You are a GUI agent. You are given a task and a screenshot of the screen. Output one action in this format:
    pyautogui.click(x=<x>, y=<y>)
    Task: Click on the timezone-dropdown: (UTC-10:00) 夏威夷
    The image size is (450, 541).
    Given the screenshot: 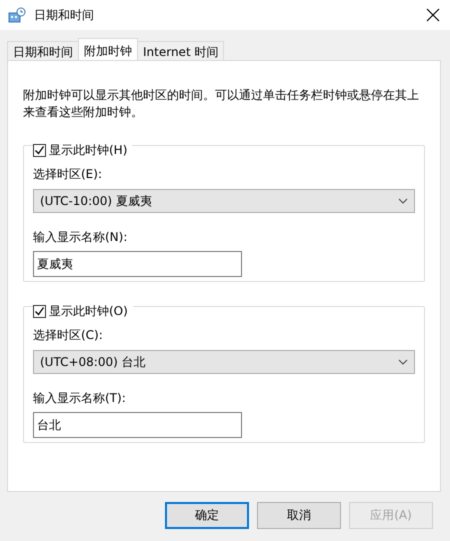 What is the action you would take?
    pyautogui.click(x=224, y=201)
    